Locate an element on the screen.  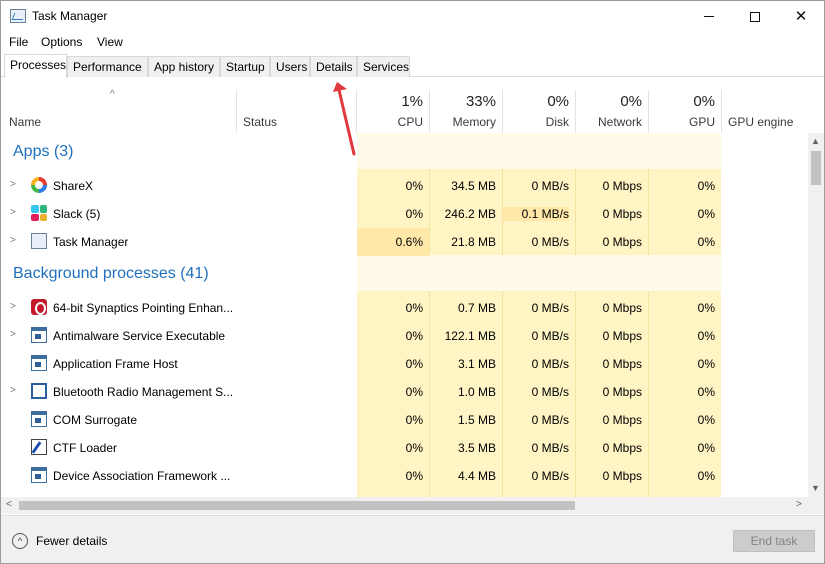
horizontal-scrollbar: < > is located at coordinates (412, 505).